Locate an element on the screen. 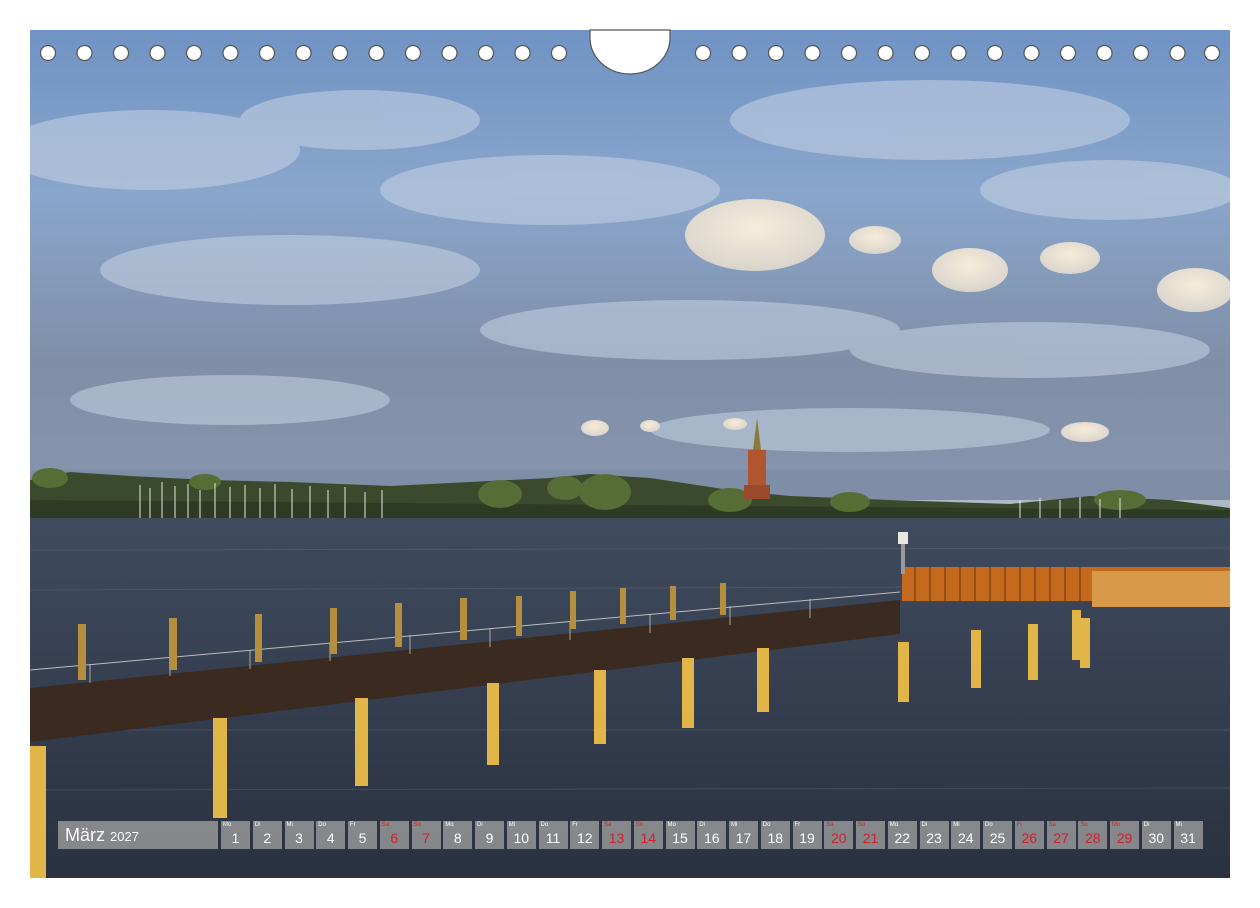 The width and height of the screenshot is (1260, 908). day-cell: Sa 13 is located at coordinates (616, 835).